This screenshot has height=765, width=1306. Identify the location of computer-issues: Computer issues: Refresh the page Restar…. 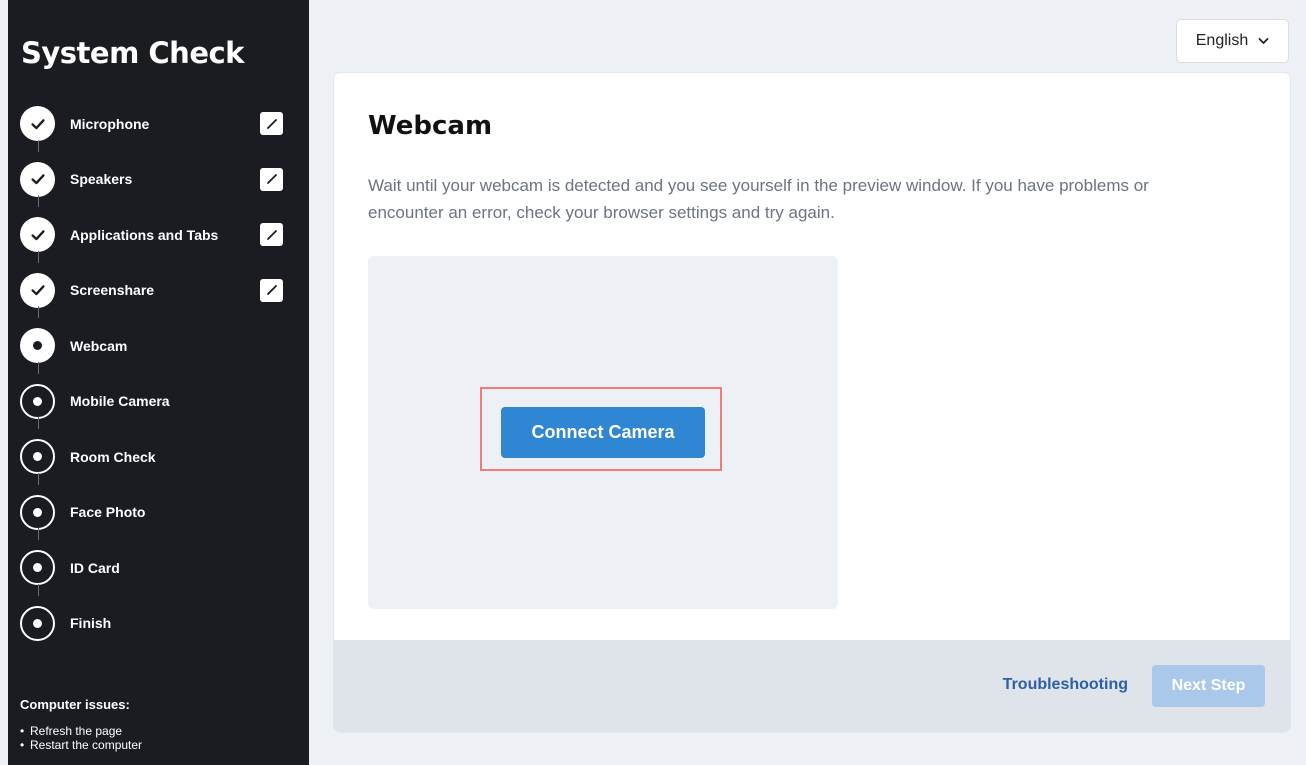
(81, 724).